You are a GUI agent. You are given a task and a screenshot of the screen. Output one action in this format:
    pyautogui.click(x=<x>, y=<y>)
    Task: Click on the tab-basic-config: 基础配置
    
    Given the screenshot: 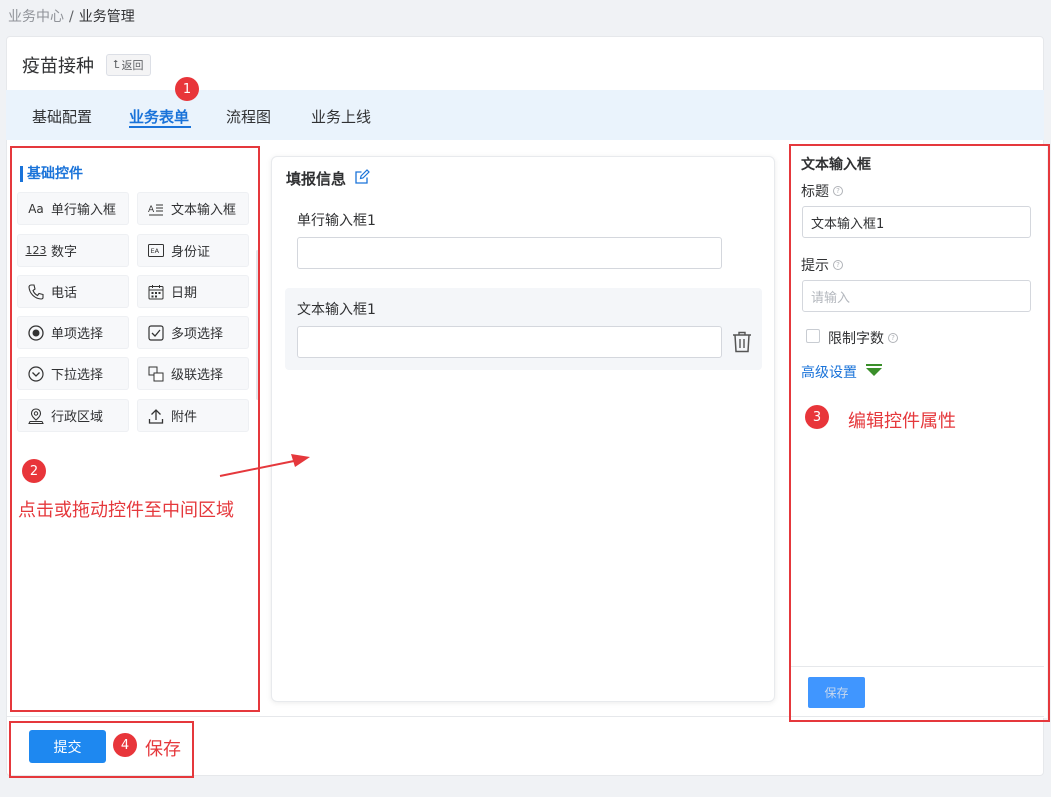 What is the action you would take?
    pyautogui.click(x=62, y=116)
    